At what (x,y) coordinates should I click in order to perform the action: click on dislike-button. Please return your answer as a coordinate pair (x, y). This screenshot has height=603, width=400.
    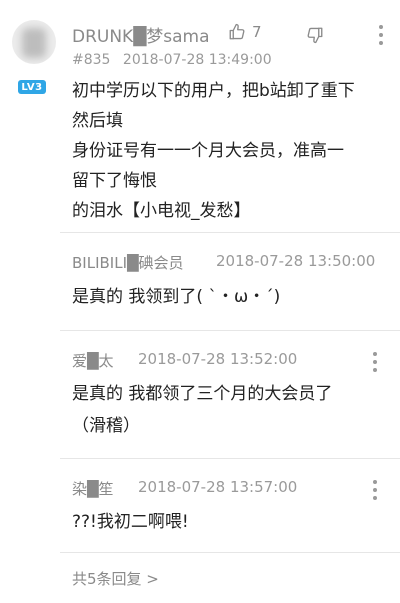
    Looking at the image, I should click on (315, 37).